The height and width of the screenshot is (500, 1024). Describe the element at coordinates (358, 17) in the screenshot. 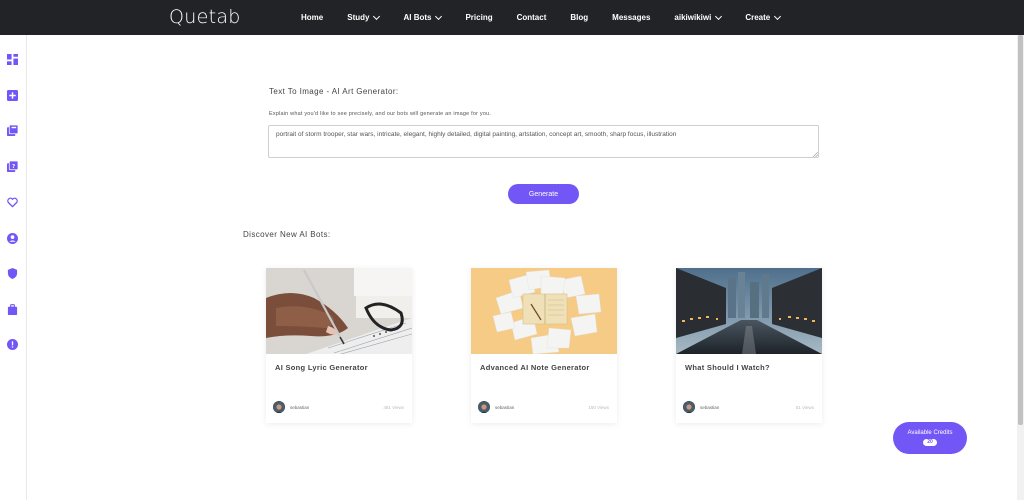

I see `nav-study-label: Study` at that location.